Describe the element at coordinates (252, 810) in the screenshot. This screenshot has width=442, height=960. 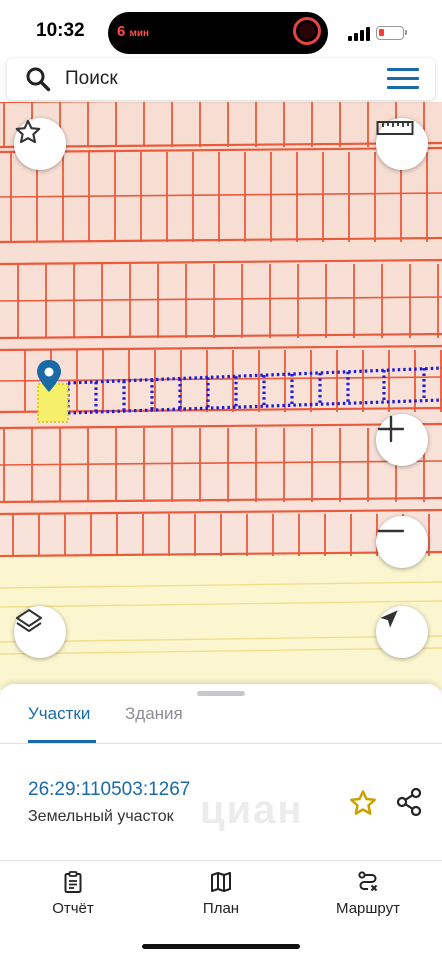
I see `cian-watermark: циан` at that location.